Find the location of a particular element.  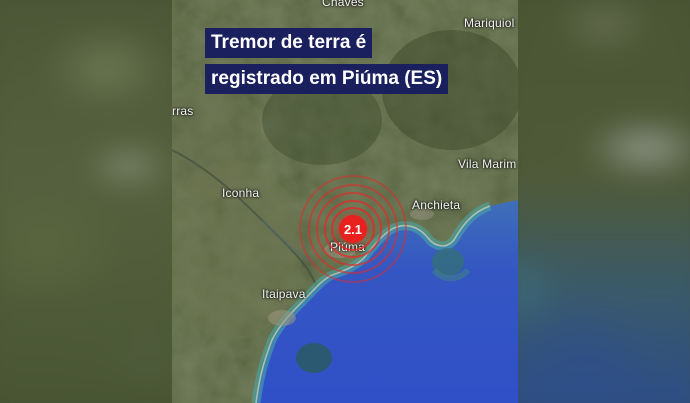

headline-line-1: Tremor de terra é is located at coordinates (289, 43).